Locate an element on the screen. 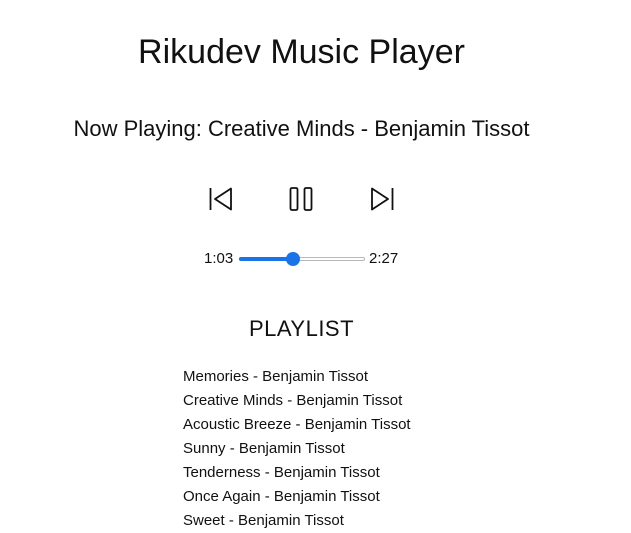  next-button is located at coordinates (382, 199).